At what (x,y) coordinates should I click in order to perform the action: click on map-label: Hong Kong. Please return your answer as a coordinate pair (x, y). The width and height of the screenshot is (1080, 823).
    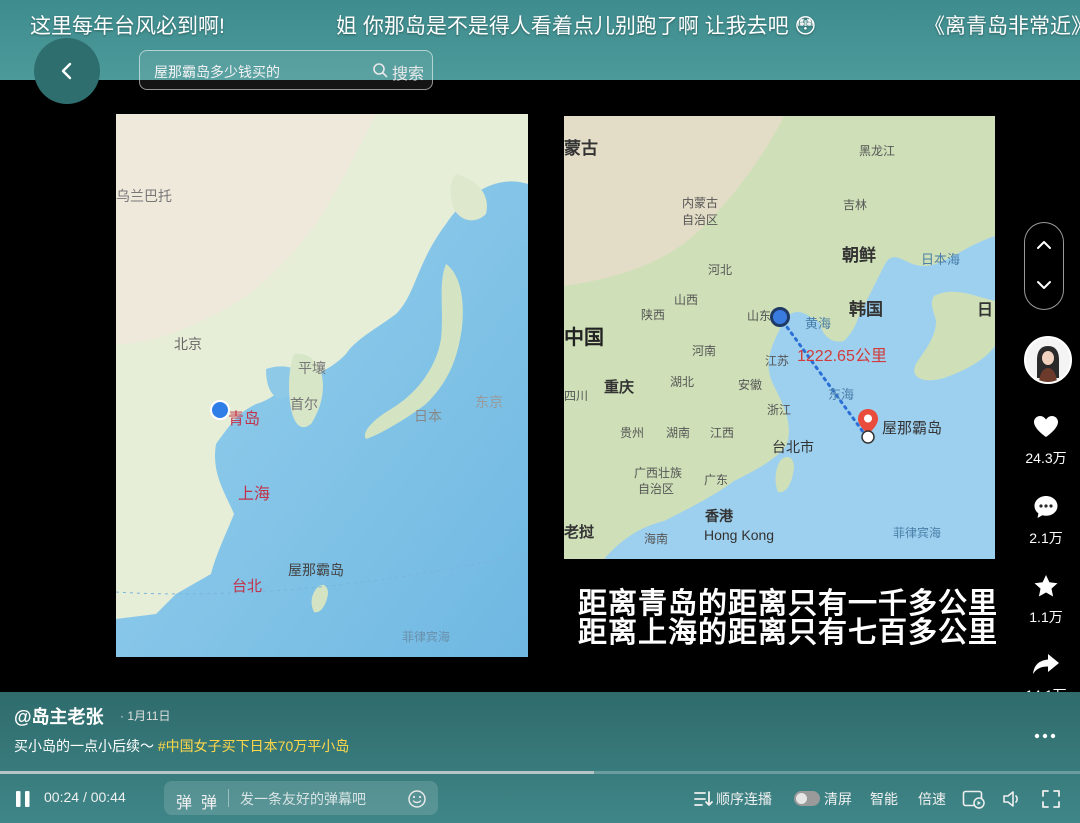
    Looking at the image, I should click on (739, 535).